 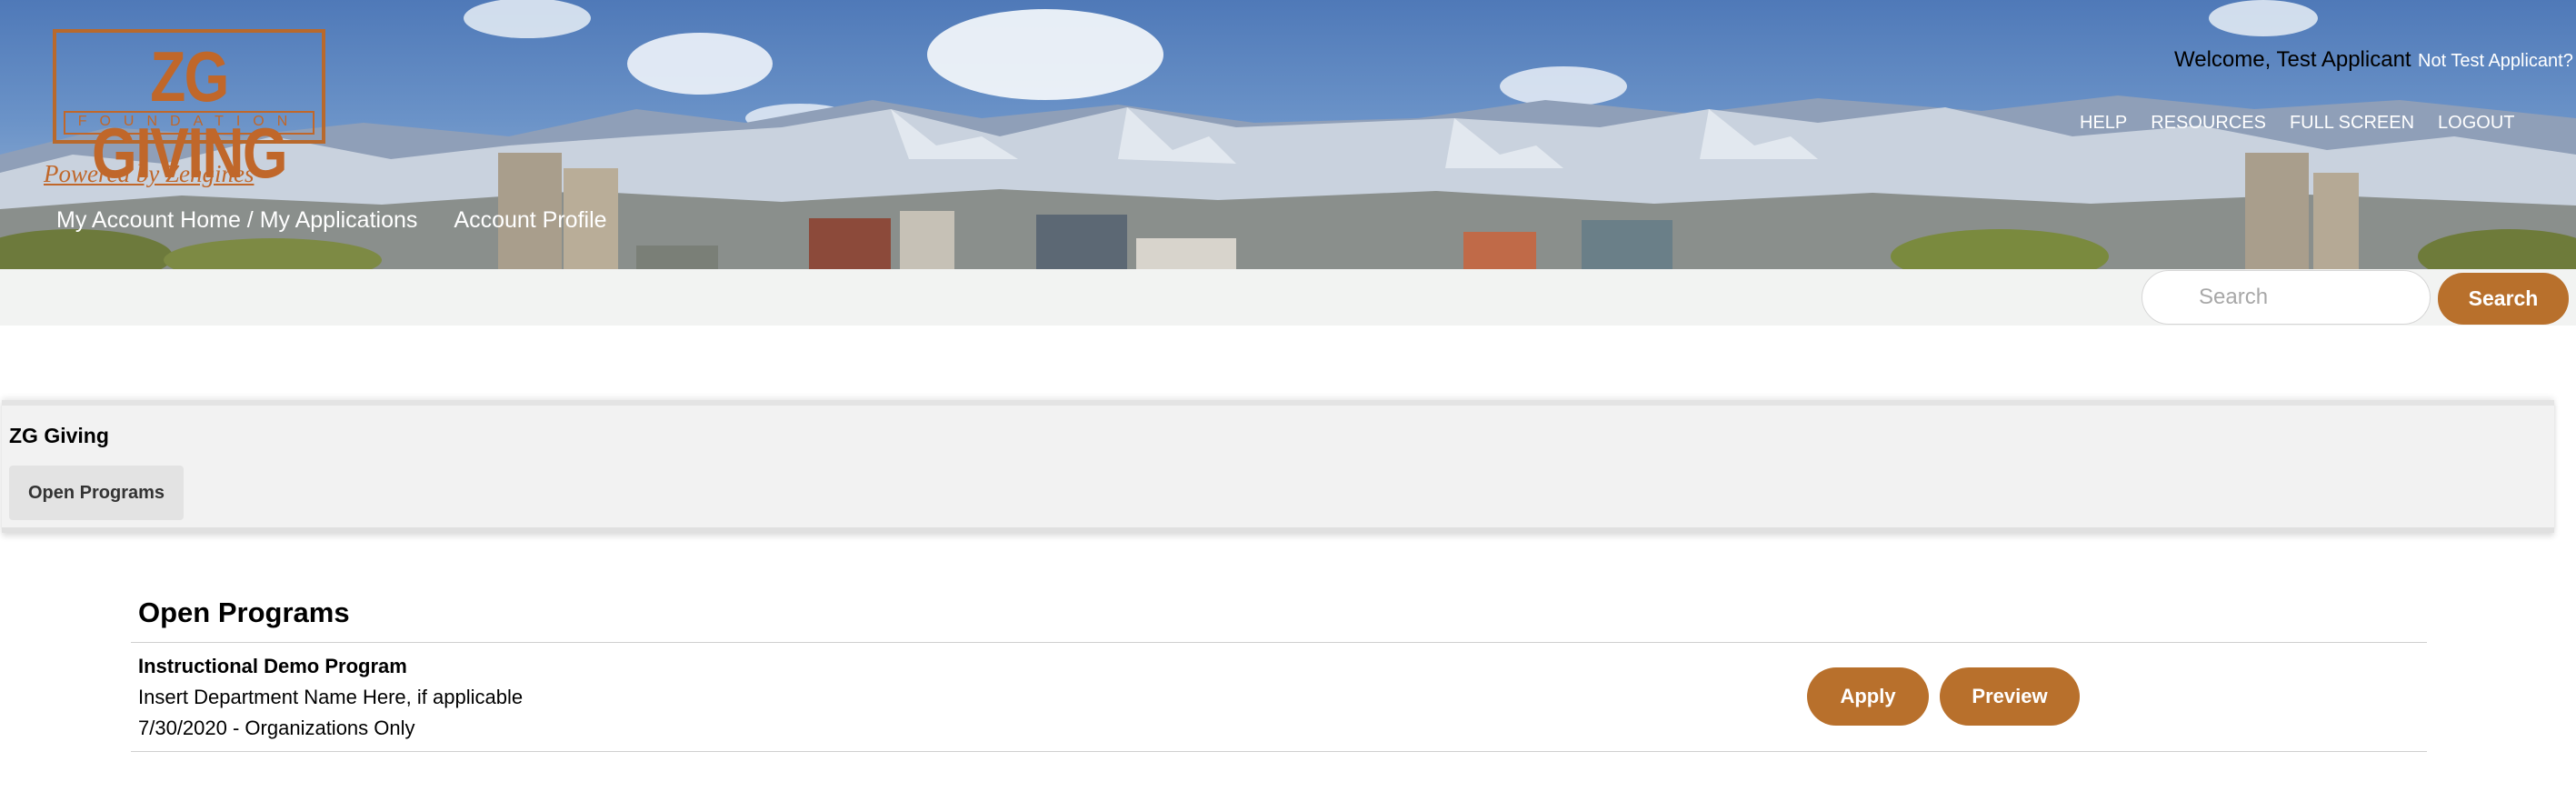 What do you see at coordinates (530, 220) in the screenshot?
I see `account-profile-link: Account Profile` at bounding box center [530, 220].